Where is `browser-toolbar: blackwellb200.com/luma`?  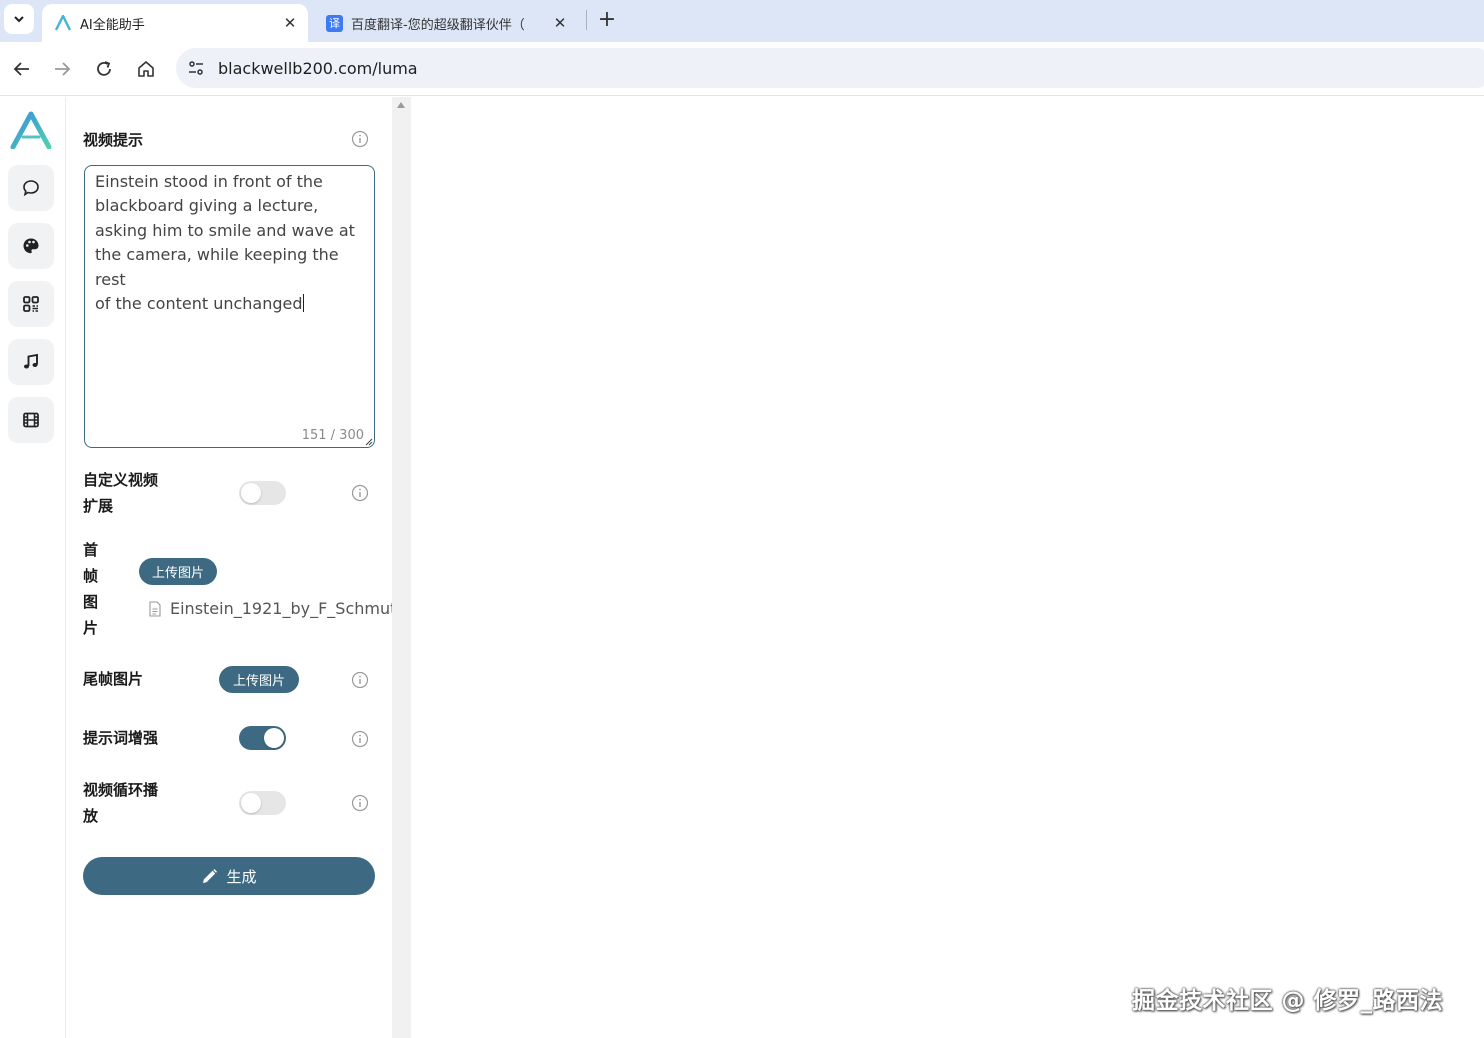
browser-toolbar: blackwellb200.com/luma is located at coordinates (742, 69).